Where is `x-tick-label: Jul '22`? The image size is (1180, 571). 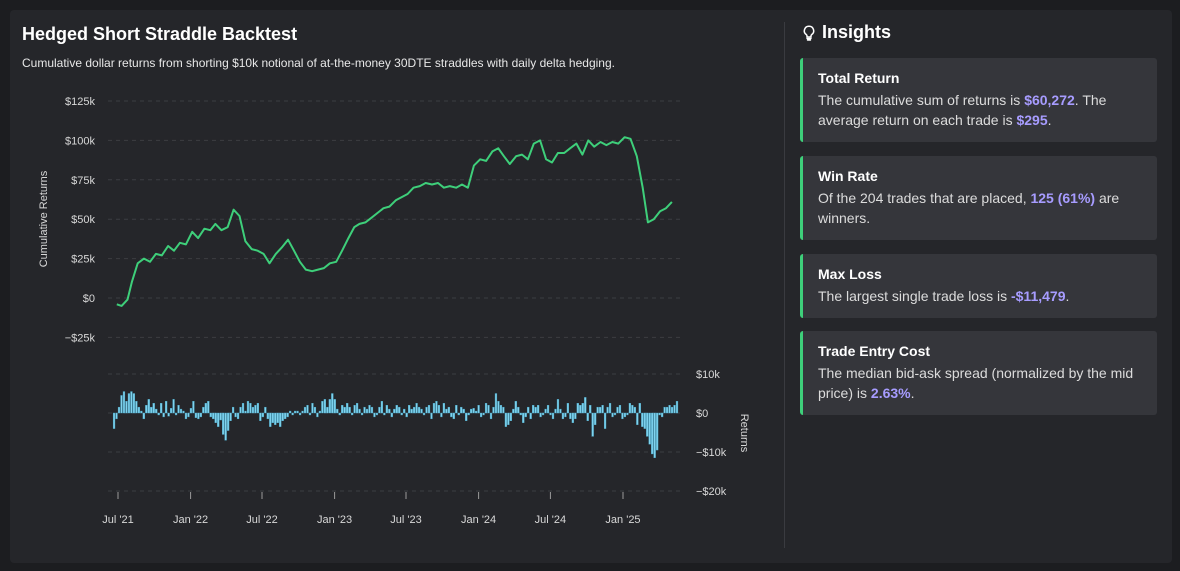
x-tick-label: Jul '22 is located at coordinates (261, 520).